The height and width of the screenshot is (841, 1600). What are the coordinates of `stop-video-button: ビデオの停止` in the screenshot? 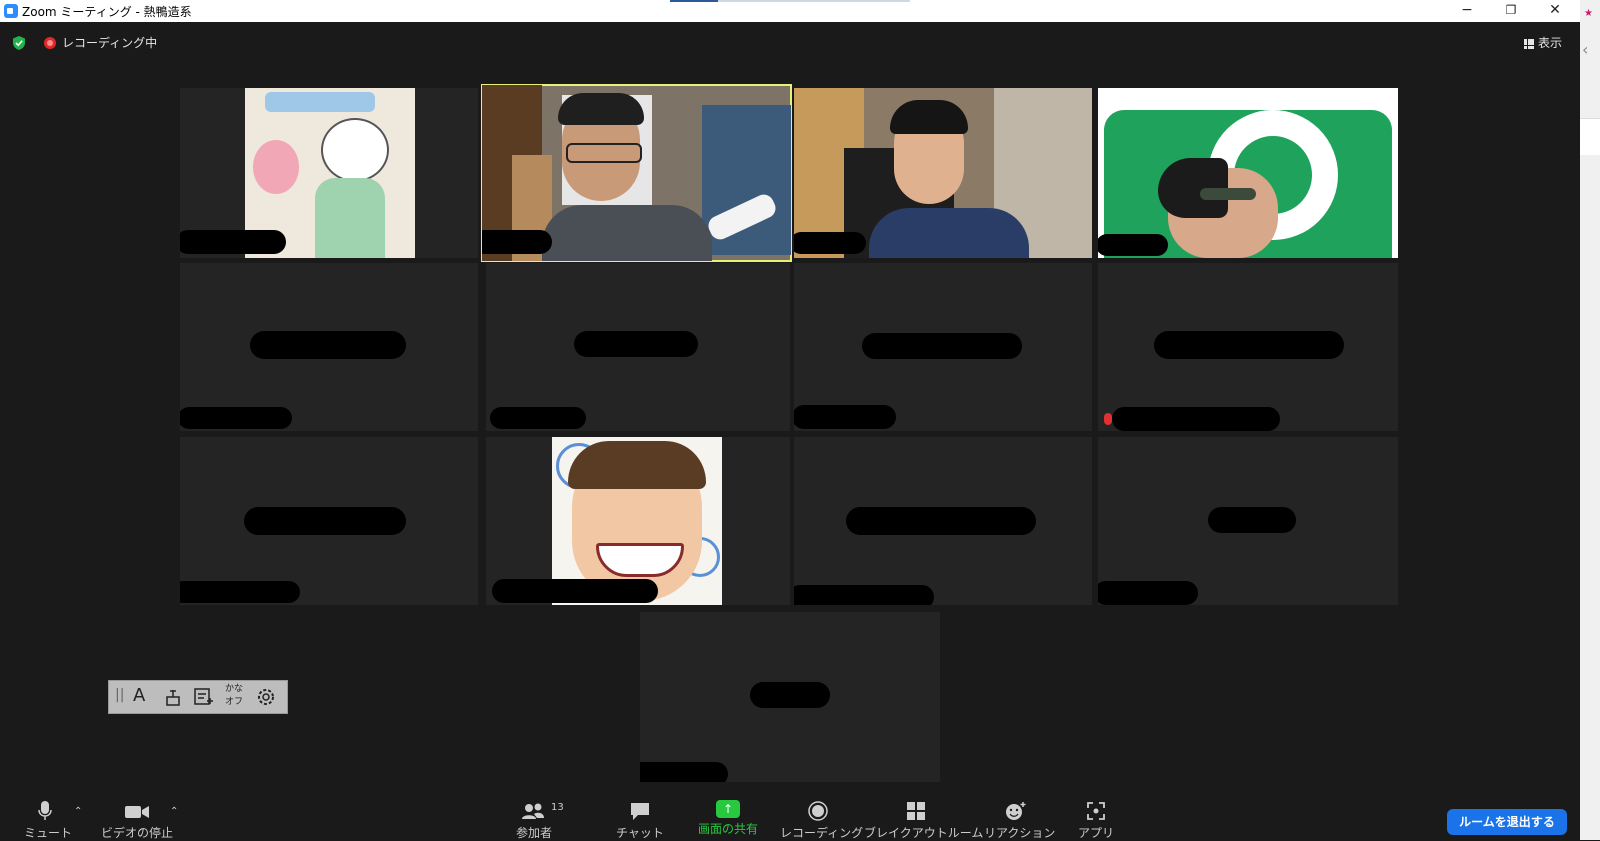 It's located at (137, 820).